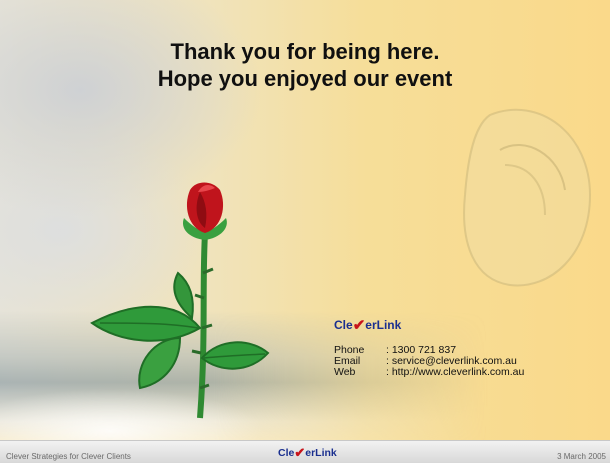  What do you see at coordinates (68, 456) in the screenshot?
I see `footer-tagline: Clever Strategies for Clever Clients` at bounding box center [68, 456].